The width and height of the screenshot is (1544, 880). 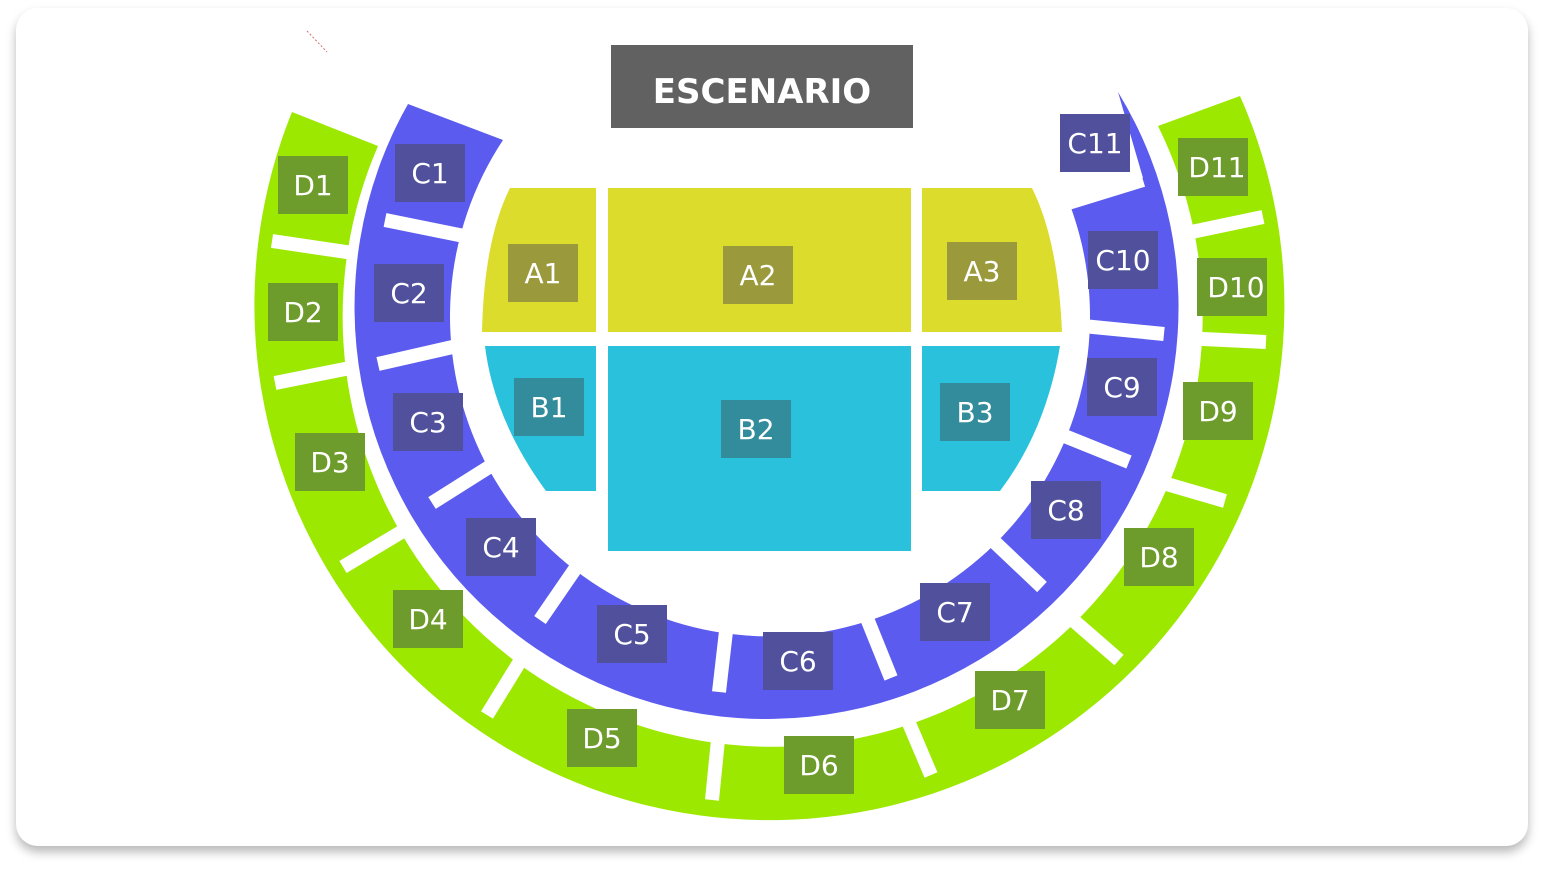 I want to click on tag-d11: D11, so click(x=1213, y=167).